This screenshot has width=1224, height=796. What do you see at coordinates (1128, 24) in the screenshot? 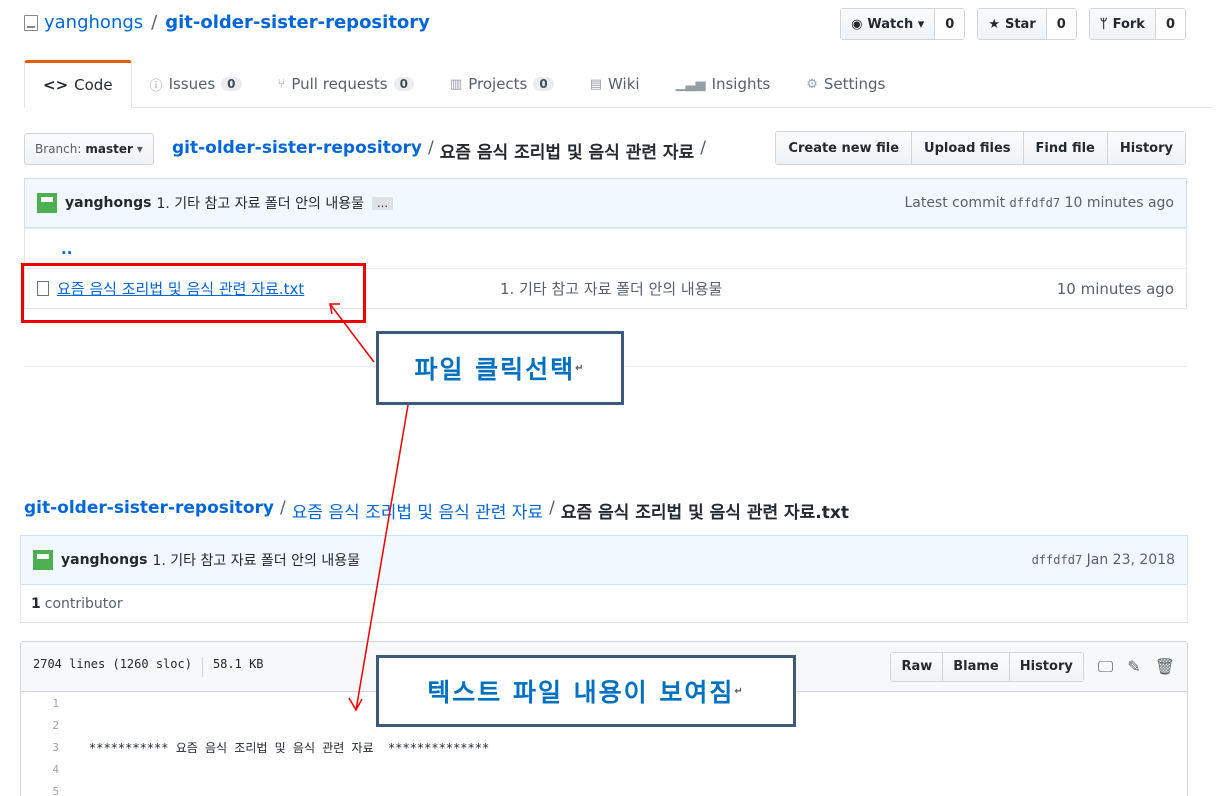
I see `fork-label: Fork` at bounding box center [1128, 24].